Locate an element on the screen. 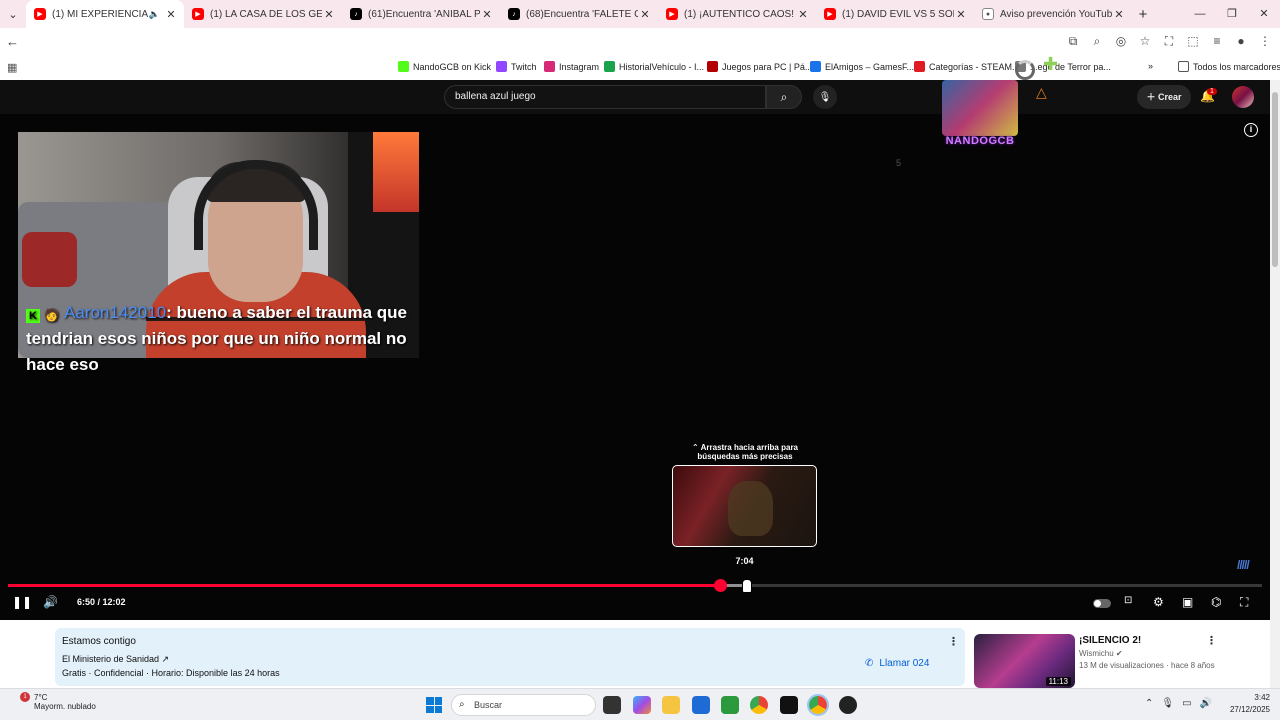 Image resolution: width=1280 pixels, height=720 pixels. help-card-org-link: El Ministerio de Sanidad ↗ is located at coordinates (115, 659).